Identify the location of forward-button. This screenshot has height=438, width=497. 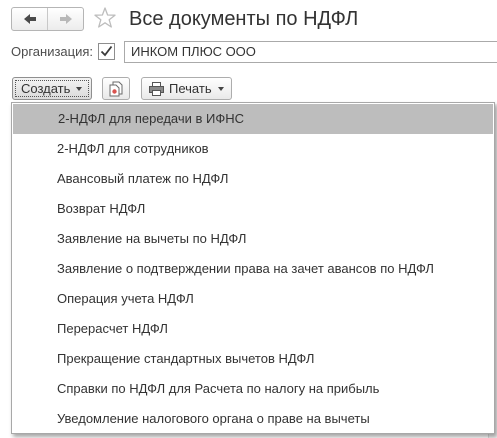
(65, 19).